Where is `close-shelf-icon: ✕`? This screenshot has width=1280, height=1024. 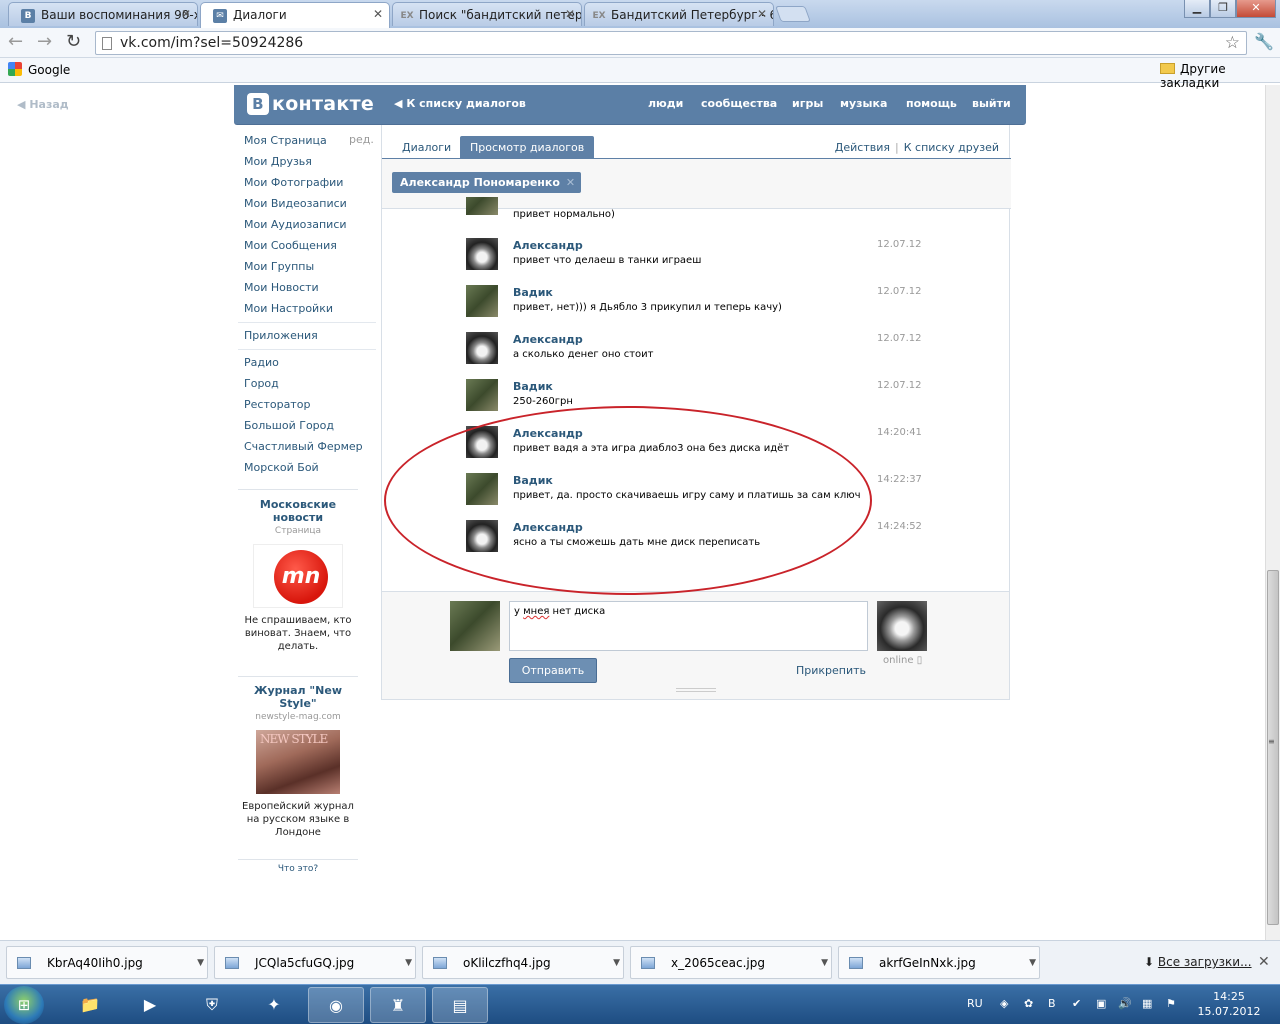 close-shelf-icon: ✕ is located at coordinates (1264, 962).